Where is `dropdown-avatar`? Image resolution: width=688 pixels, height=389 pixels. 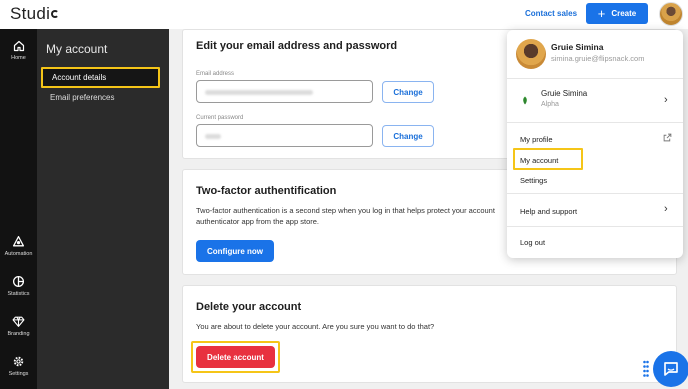 dropdown-avatar is located at coordinates (531, 54).